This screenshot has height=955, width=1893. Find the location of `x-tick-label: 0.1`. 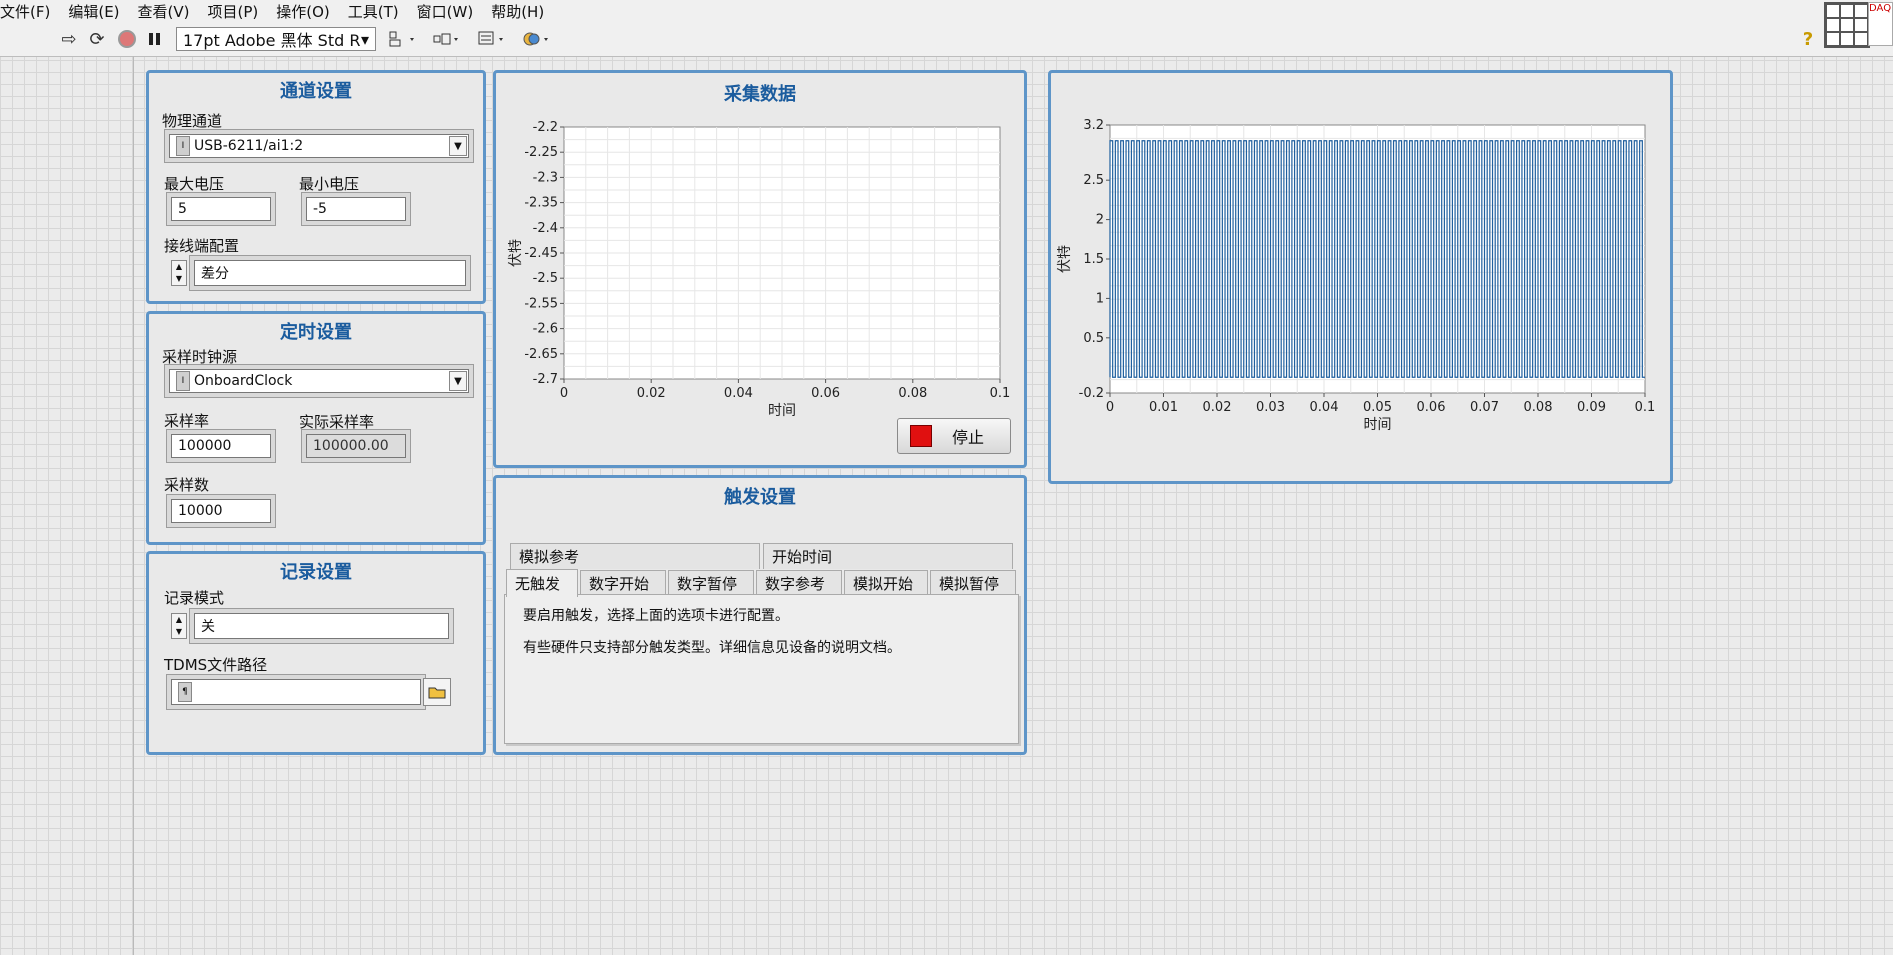

x-tick-label: 0.1 is located at coordinates (1000, 393).